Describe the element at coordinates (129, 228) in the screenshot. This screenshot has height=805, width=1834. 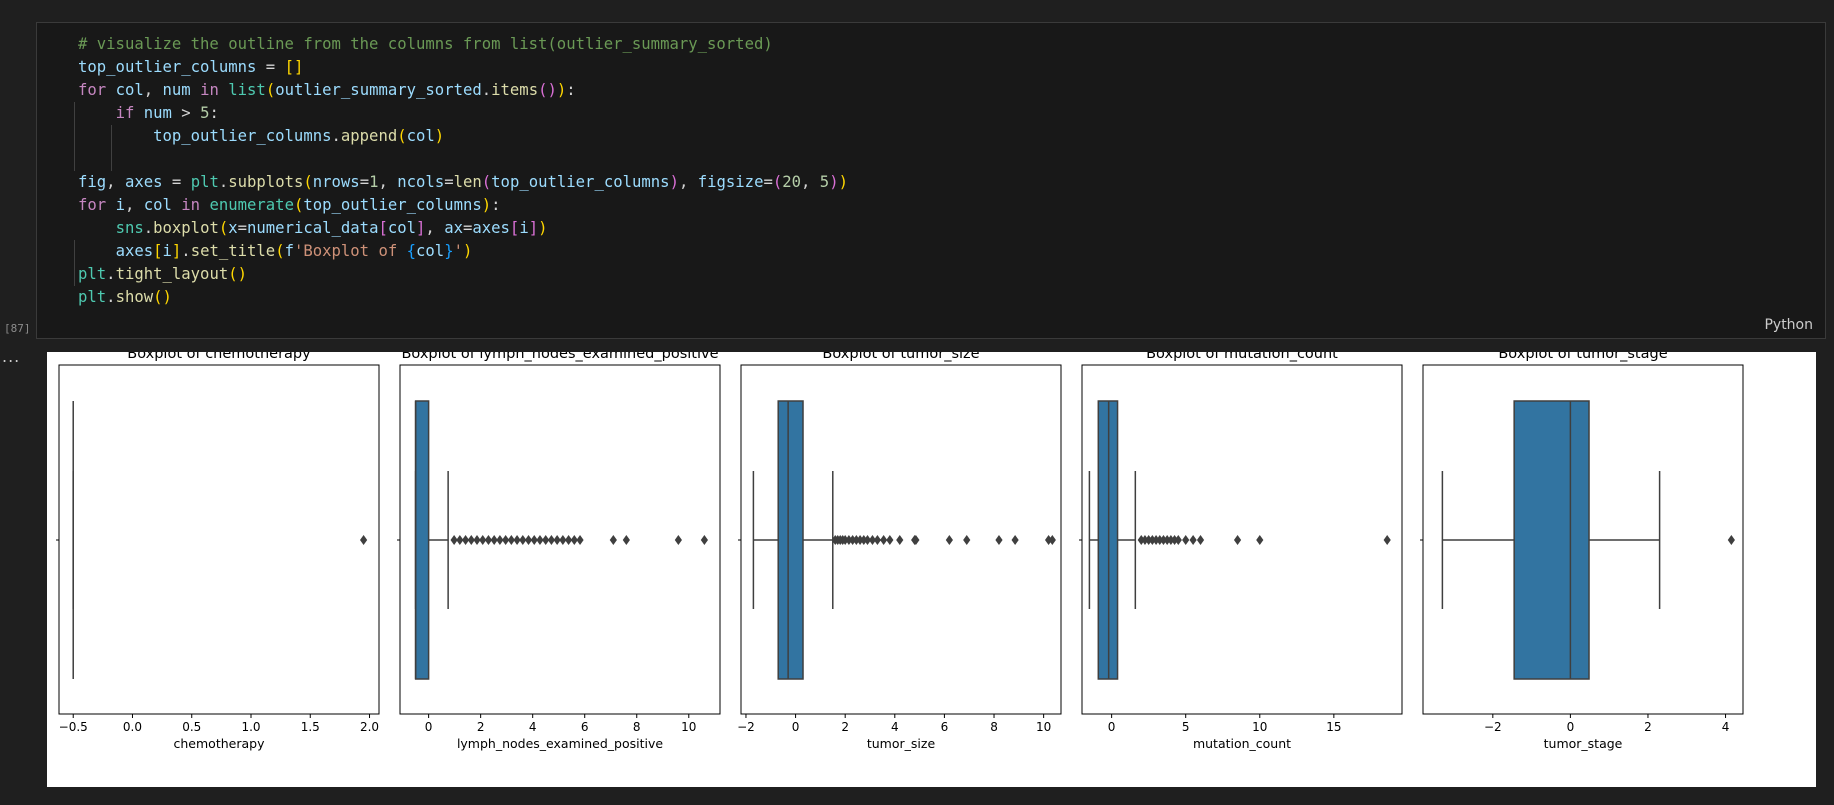
I see `code-token: sns` at that location.